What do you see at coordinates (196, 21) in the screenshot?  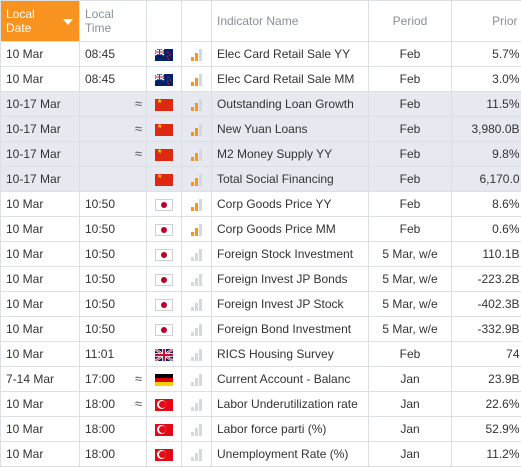 I see `column-header-importance` at bounding box center [196, 21].